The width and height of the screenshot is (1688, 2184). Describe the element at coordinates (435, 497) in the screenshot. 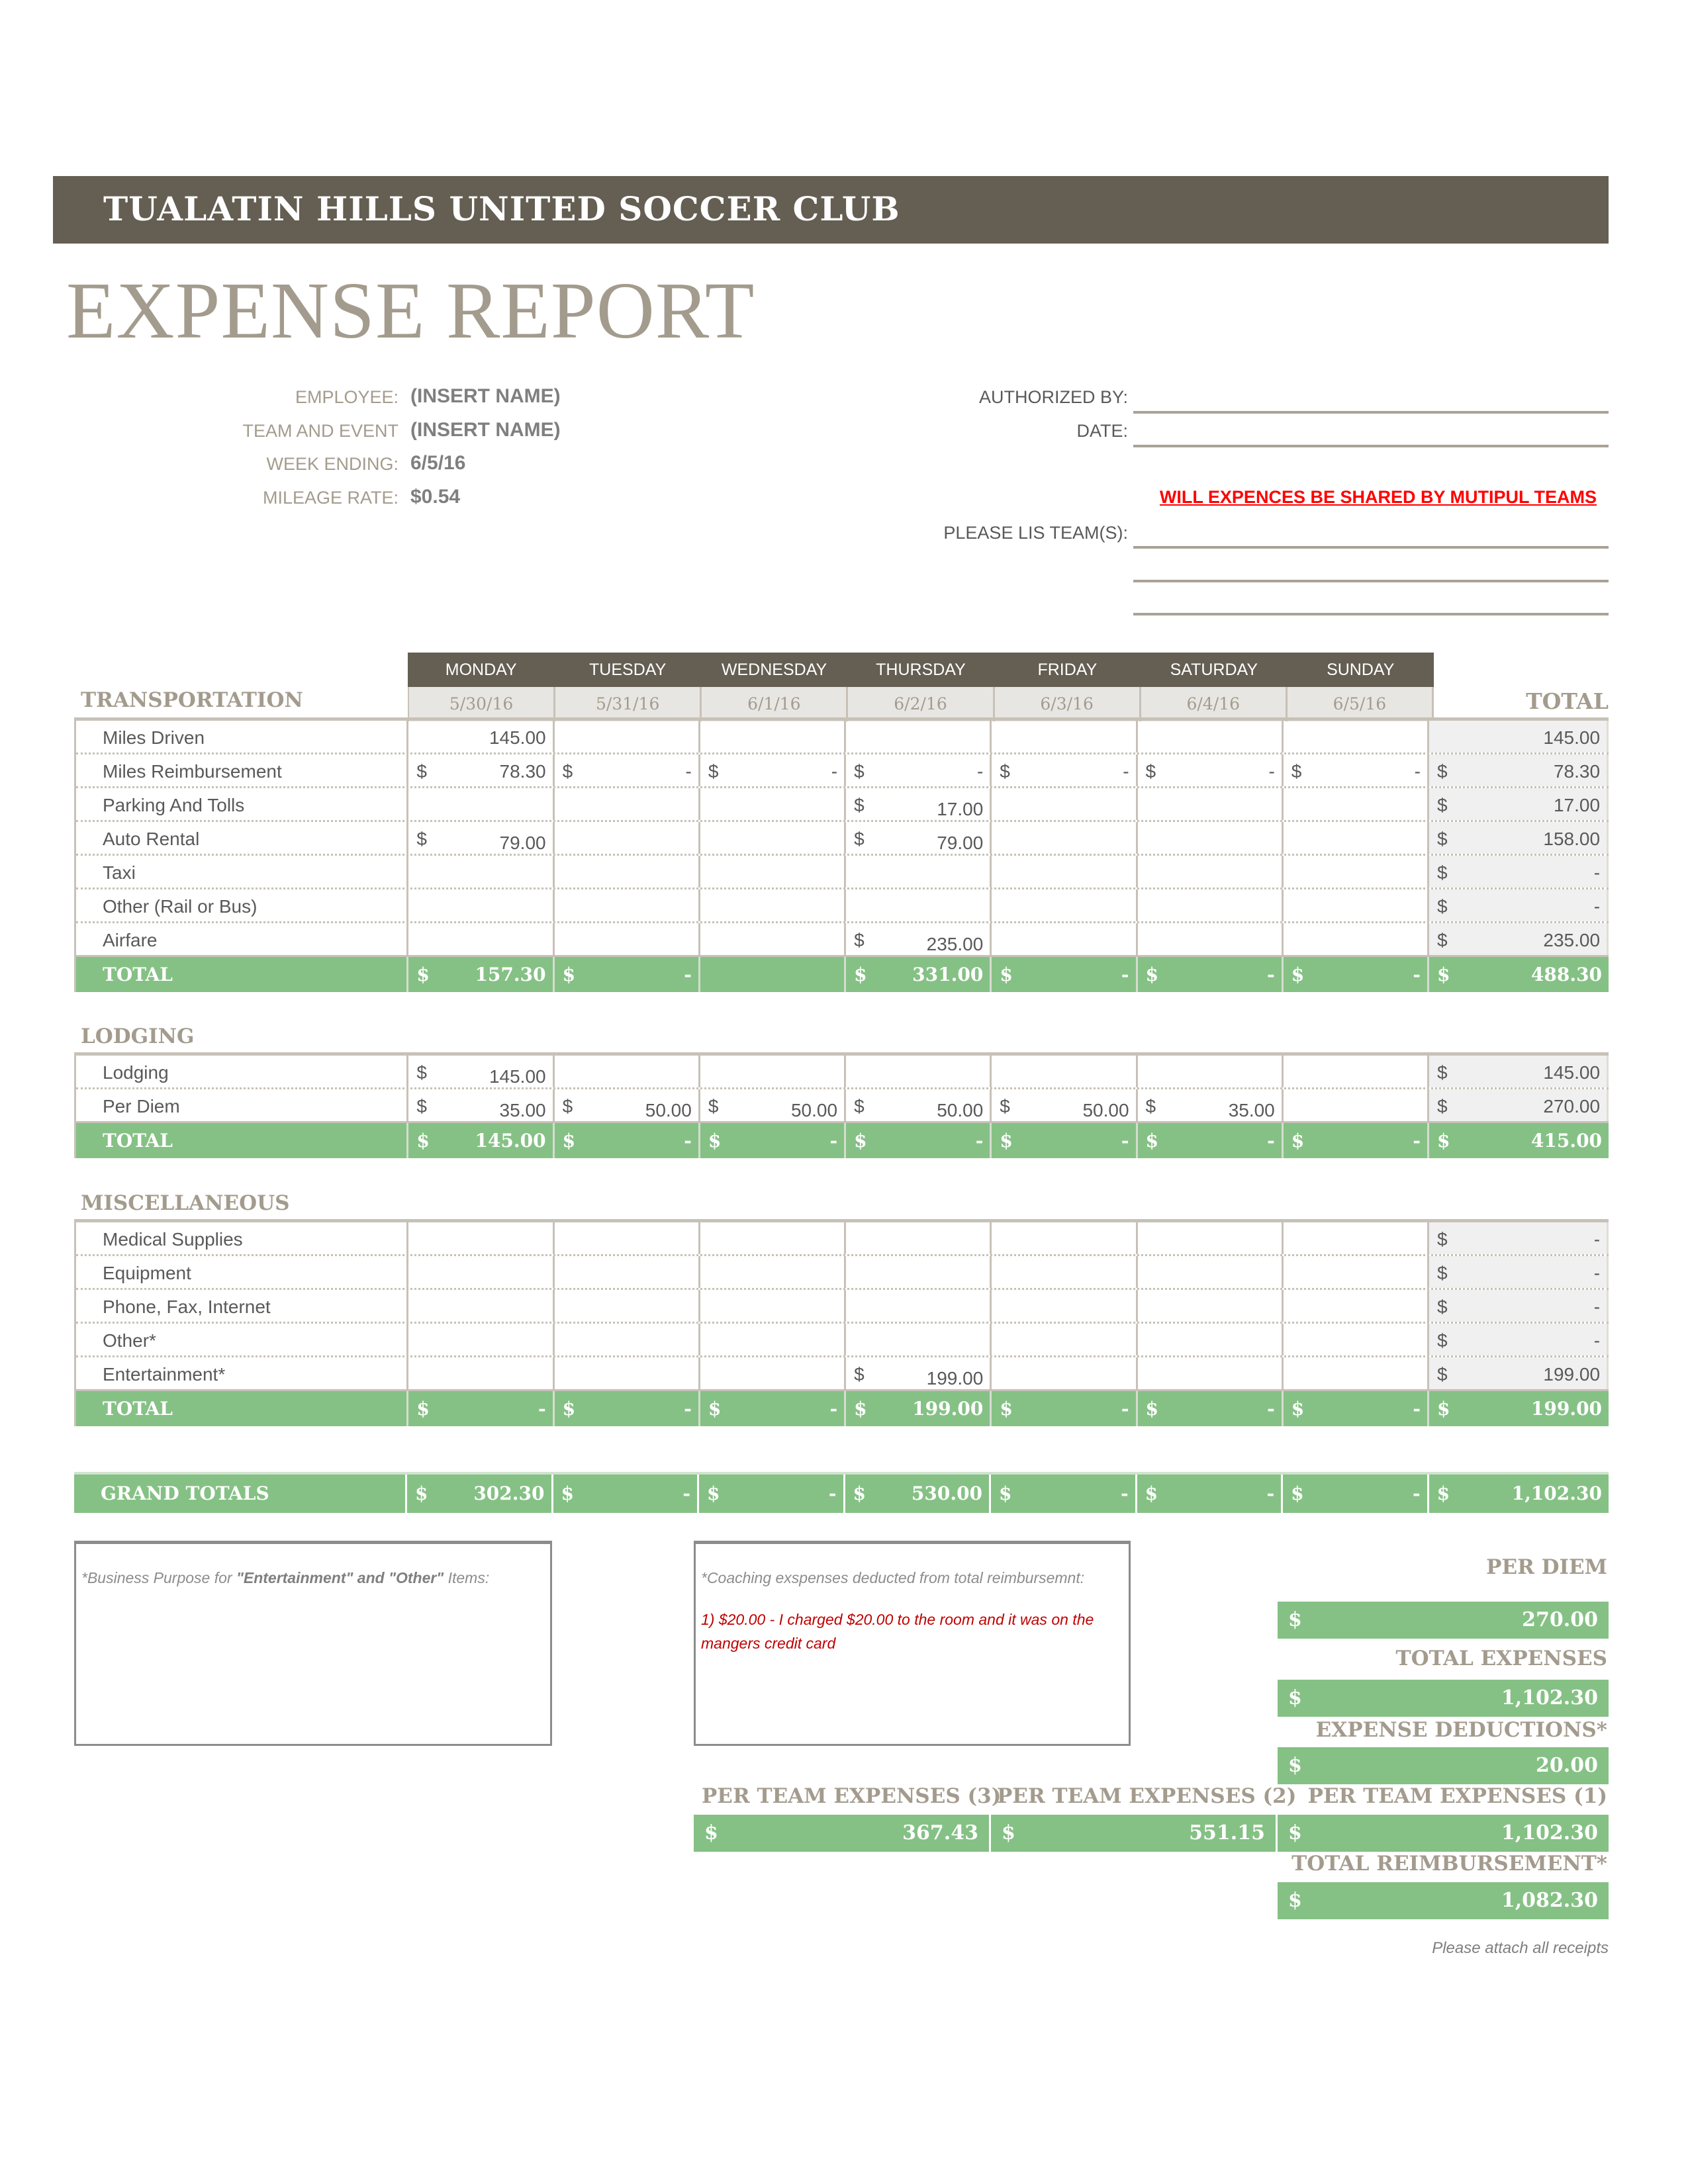

I see `mileage-rate-field: $0.54` at that location.